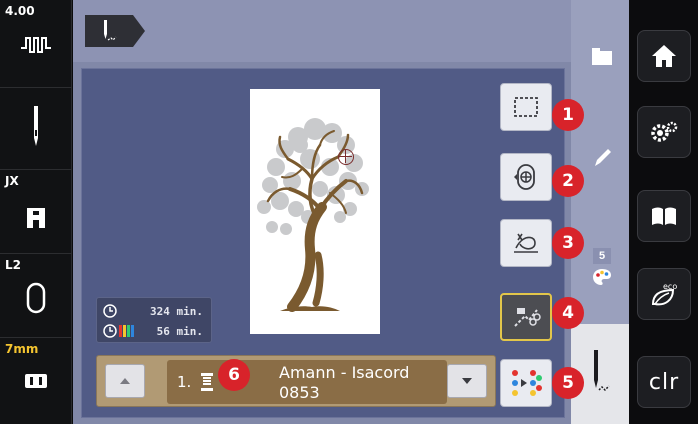 This screenshot has height=424, width=698. Describe the element at coordinates (568, 383) in the screenshot. I see `callout-badge-5: 5` at that location.